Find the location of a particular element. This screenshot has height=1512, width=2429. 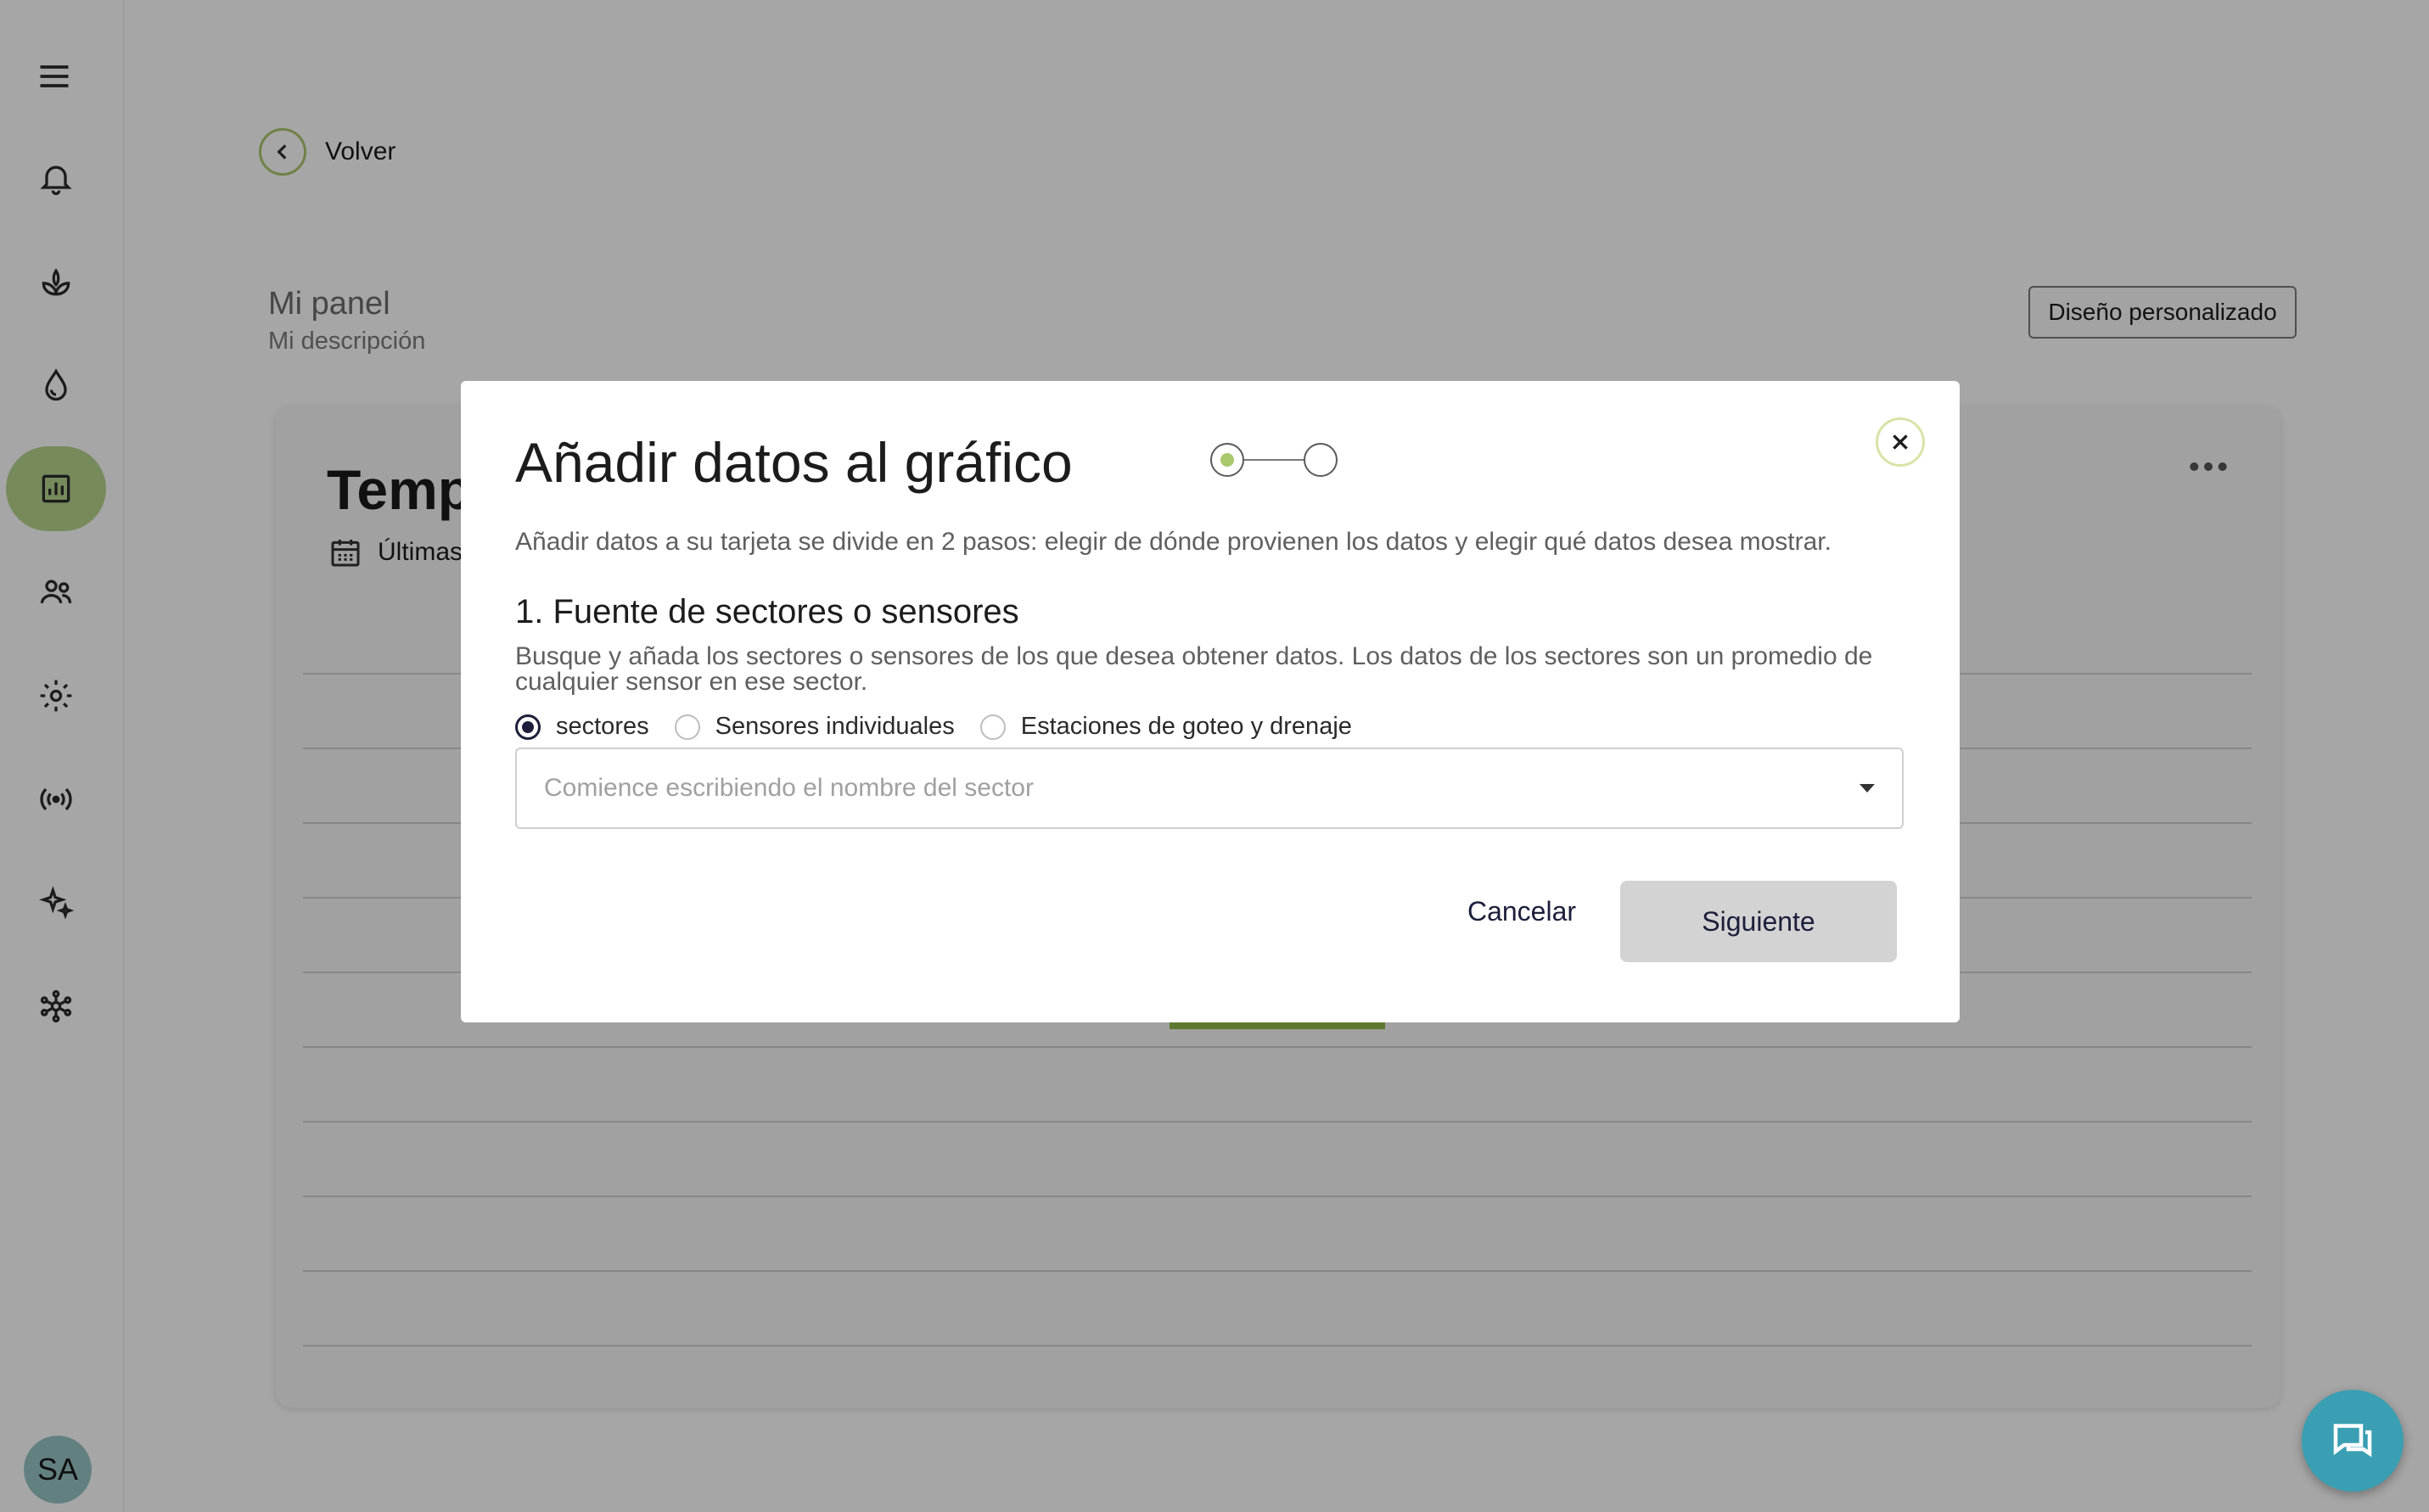

radio-label: sectores is located at coordinates (602, 726).